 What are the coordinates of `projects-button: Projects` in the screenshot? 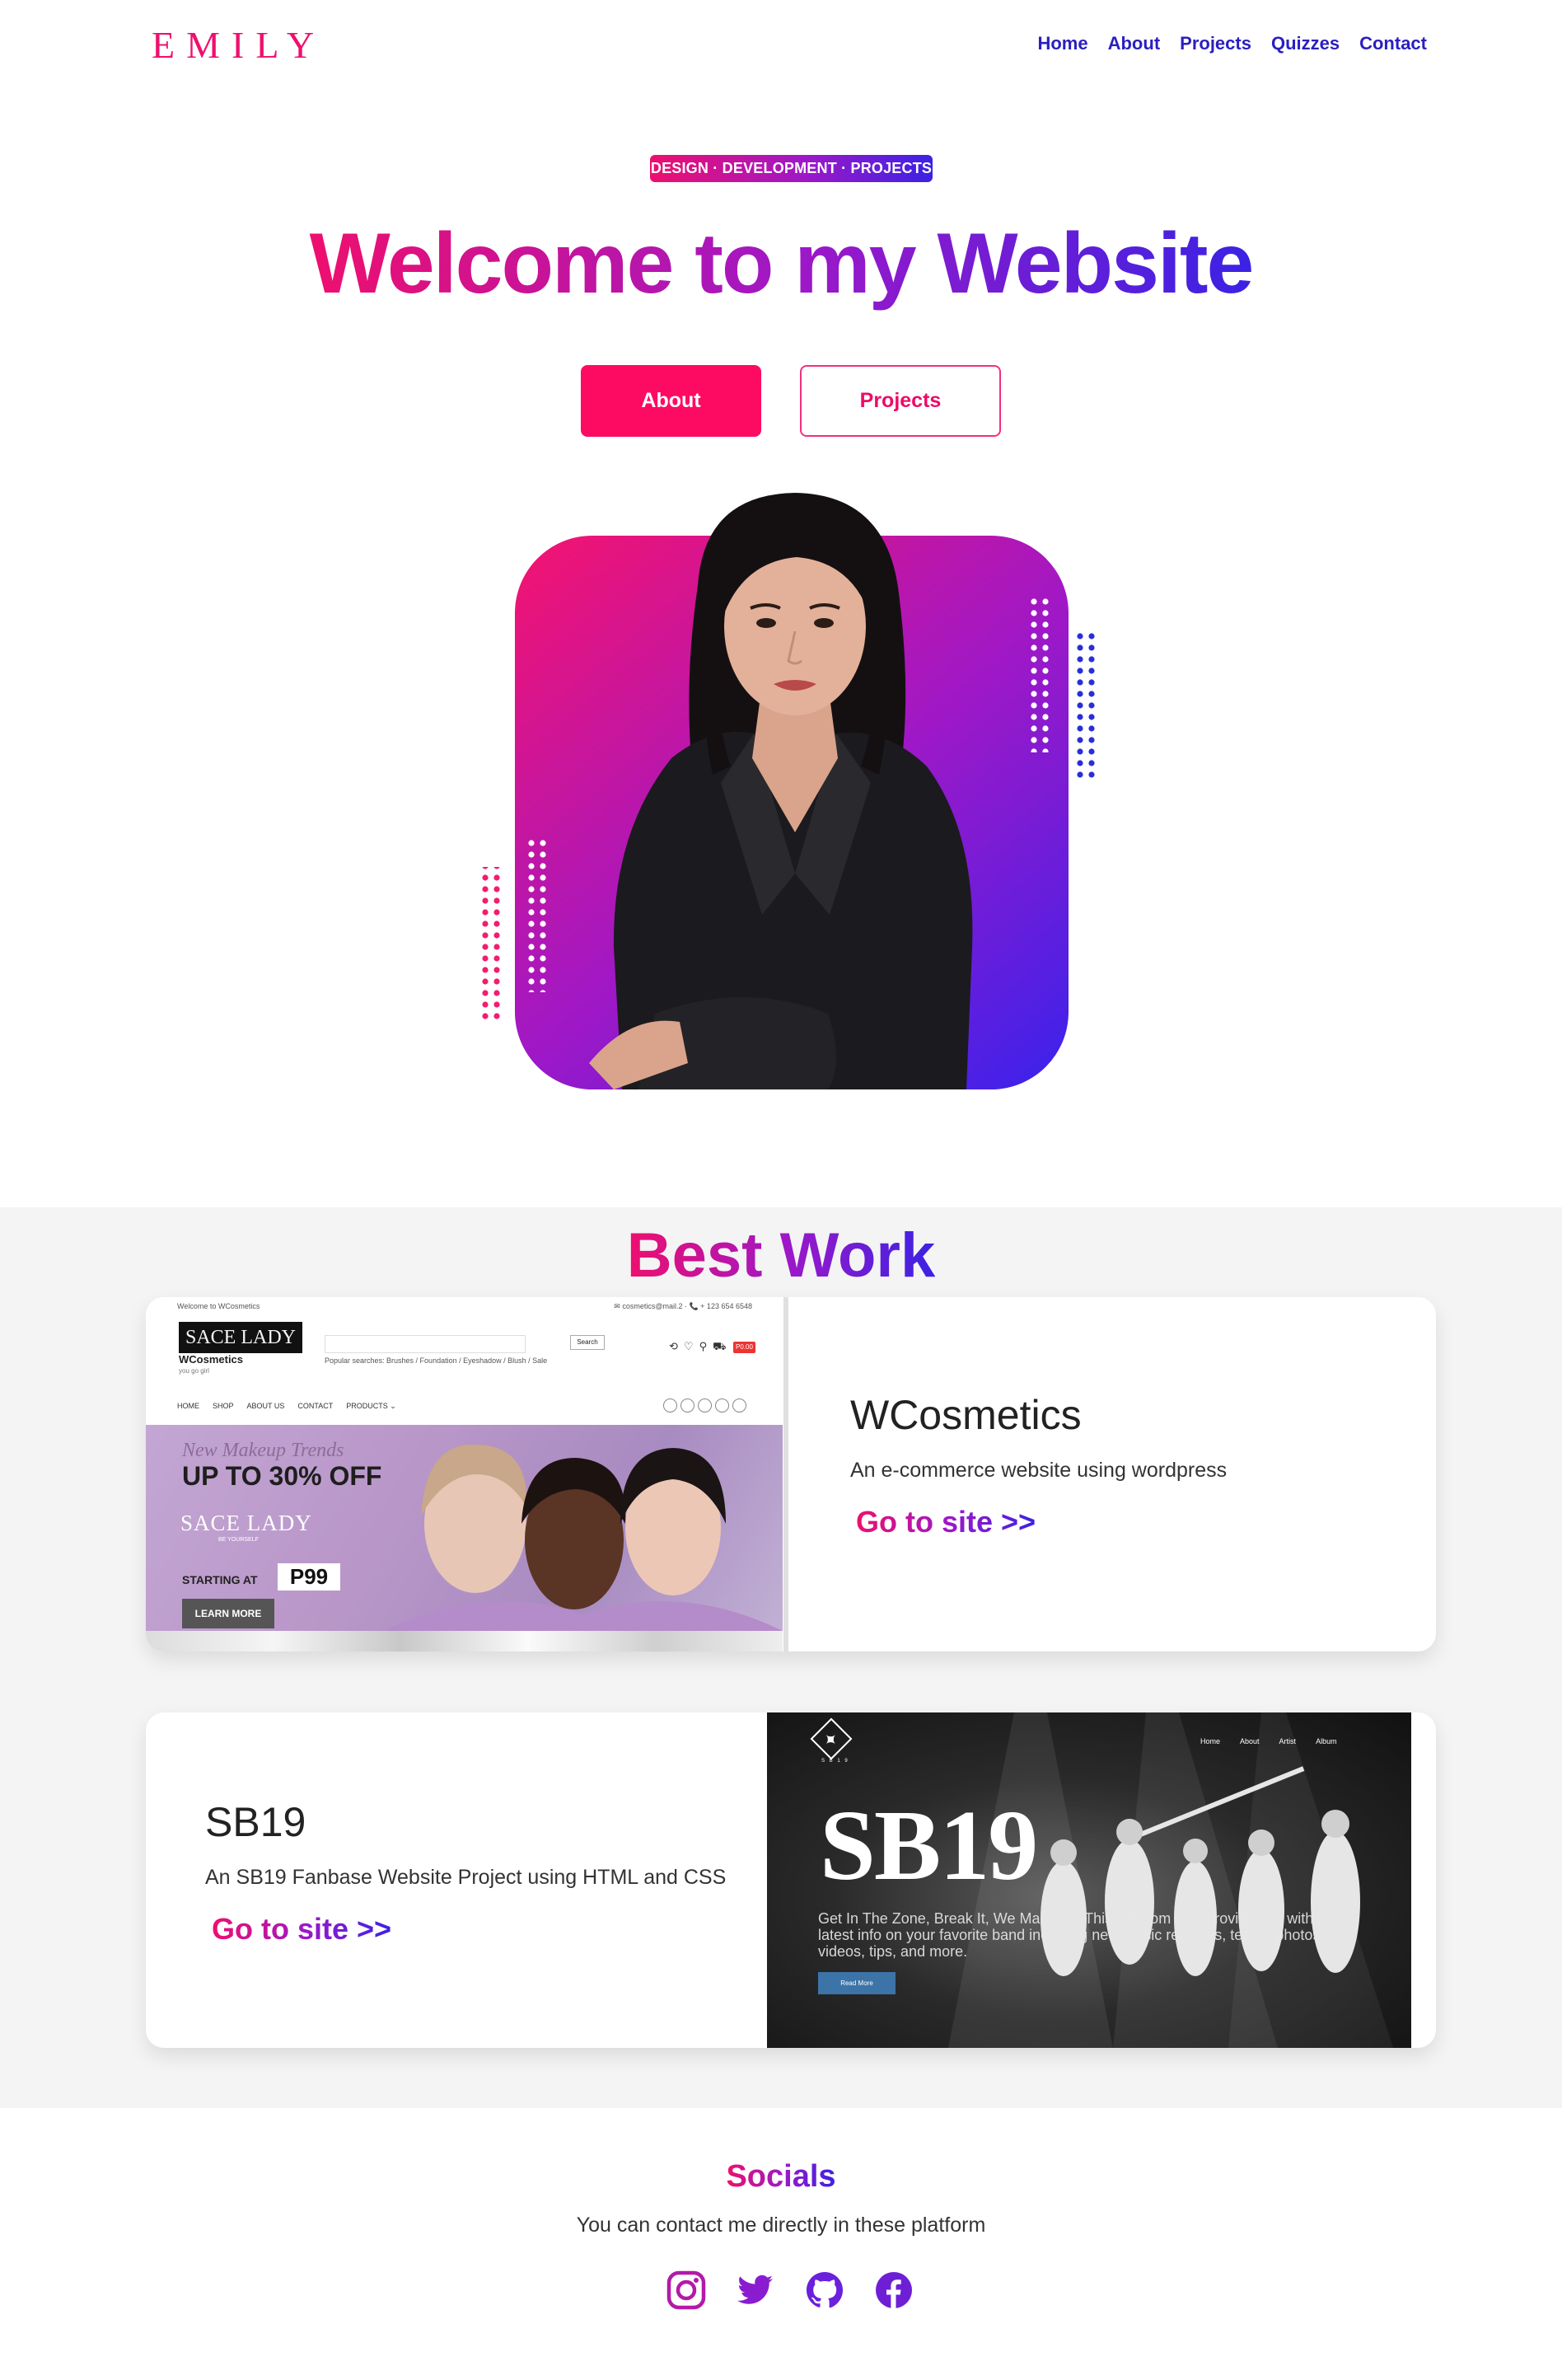 It's located at (900, 401).